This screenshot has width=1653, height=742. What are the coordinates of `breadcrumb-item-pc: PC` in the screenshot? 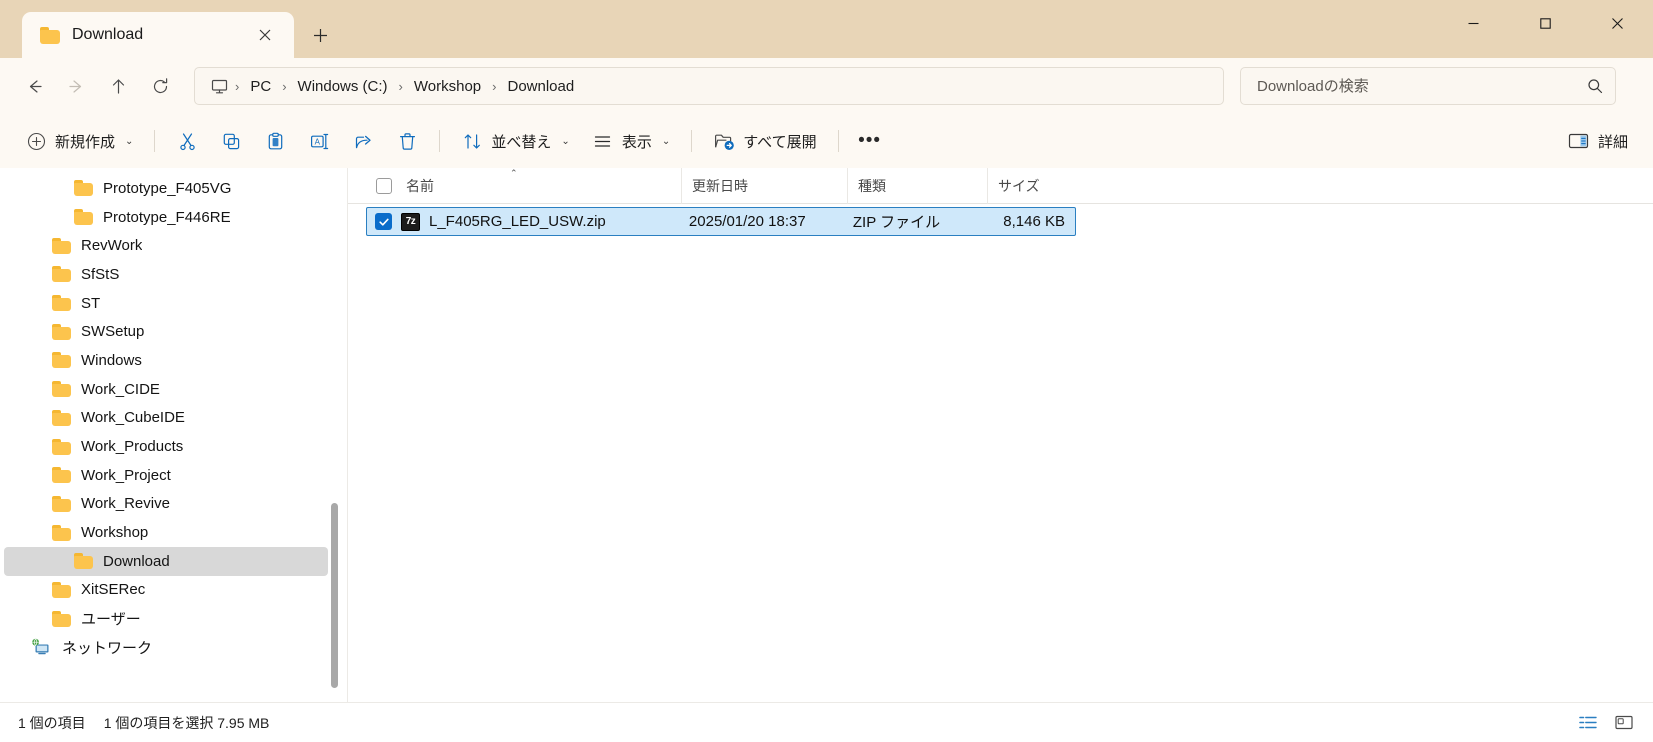 It's located at (260, 86).